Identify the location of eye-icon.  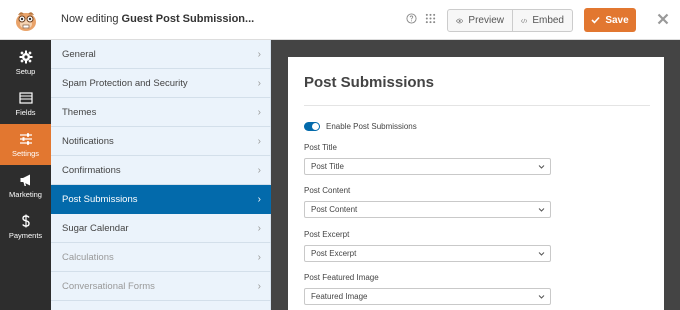
(460, 20).